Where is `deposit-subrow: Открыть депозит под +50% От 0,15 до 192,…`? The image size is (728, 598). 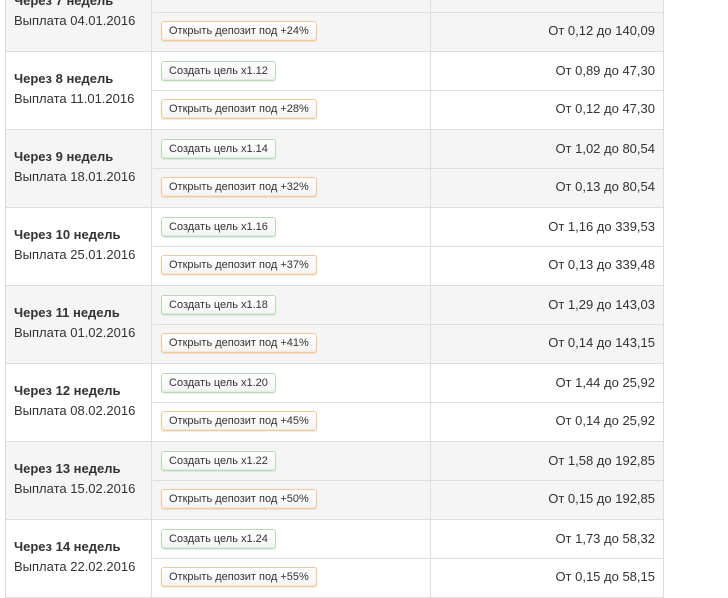 deposit-subrow: Открыть депозит под +50% От 0,15 до 192,… is located at coordinates (408, 500).